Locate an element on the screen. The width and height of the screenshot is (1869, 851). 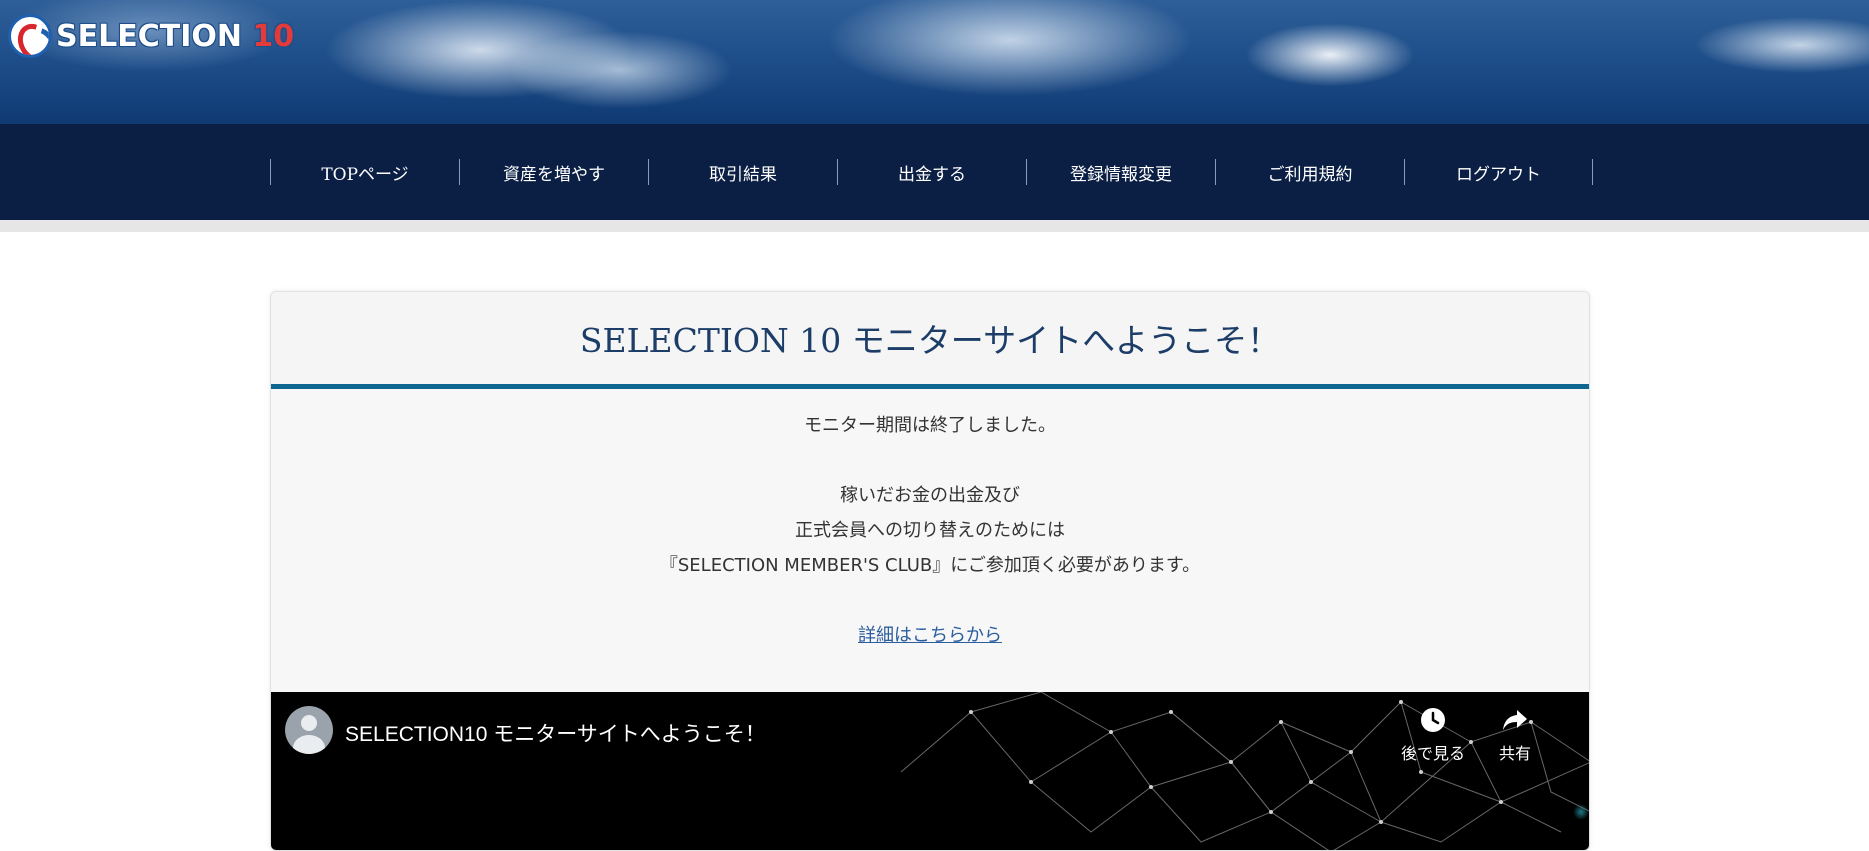
nav-item-increase-assets: 資産を増やす is located at coordinates (553, 172).